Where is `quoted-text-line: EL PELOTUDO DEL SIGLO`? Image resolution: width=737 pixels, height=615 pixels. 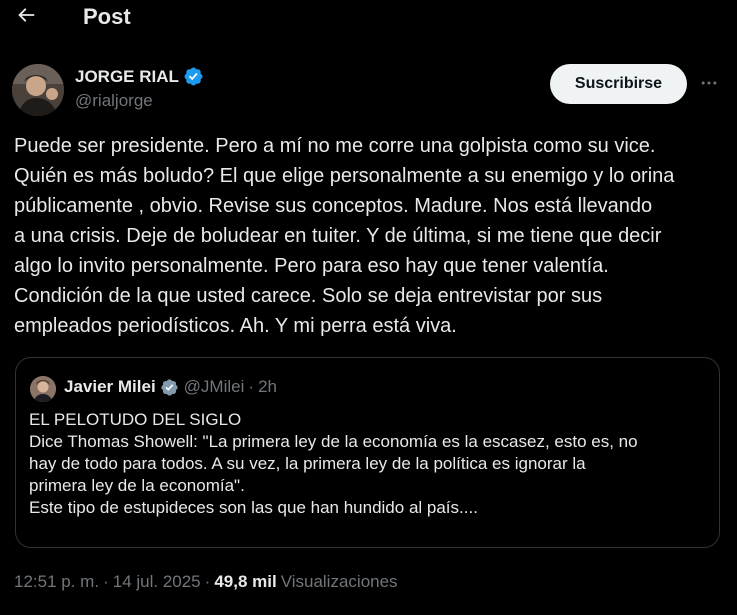 quoted-text-line: EL PELOTUDO DEL SIGLO is located at coordinates (135, 419).